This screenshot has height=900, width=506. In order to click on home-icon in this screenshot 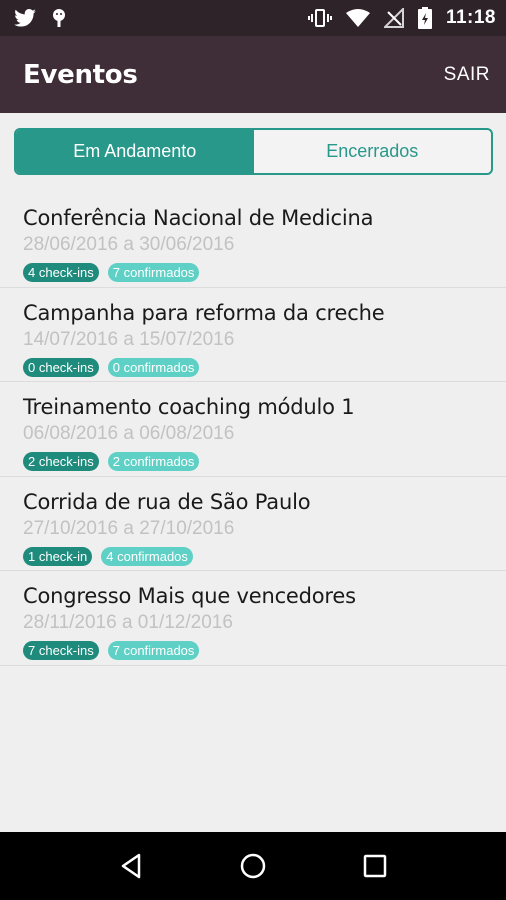, I will do `click(253, 866)`.